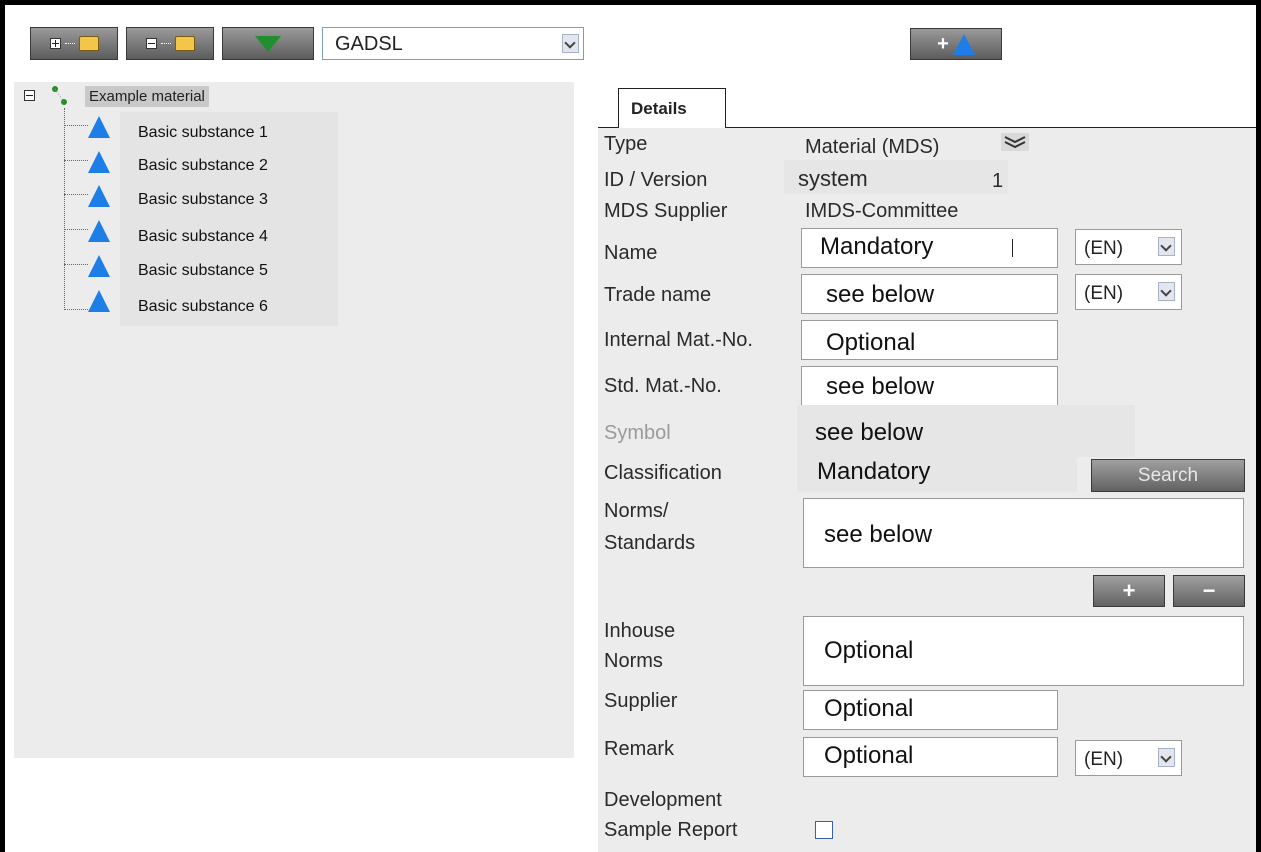  I want to click on search-button: Search, so click(1168, 475).